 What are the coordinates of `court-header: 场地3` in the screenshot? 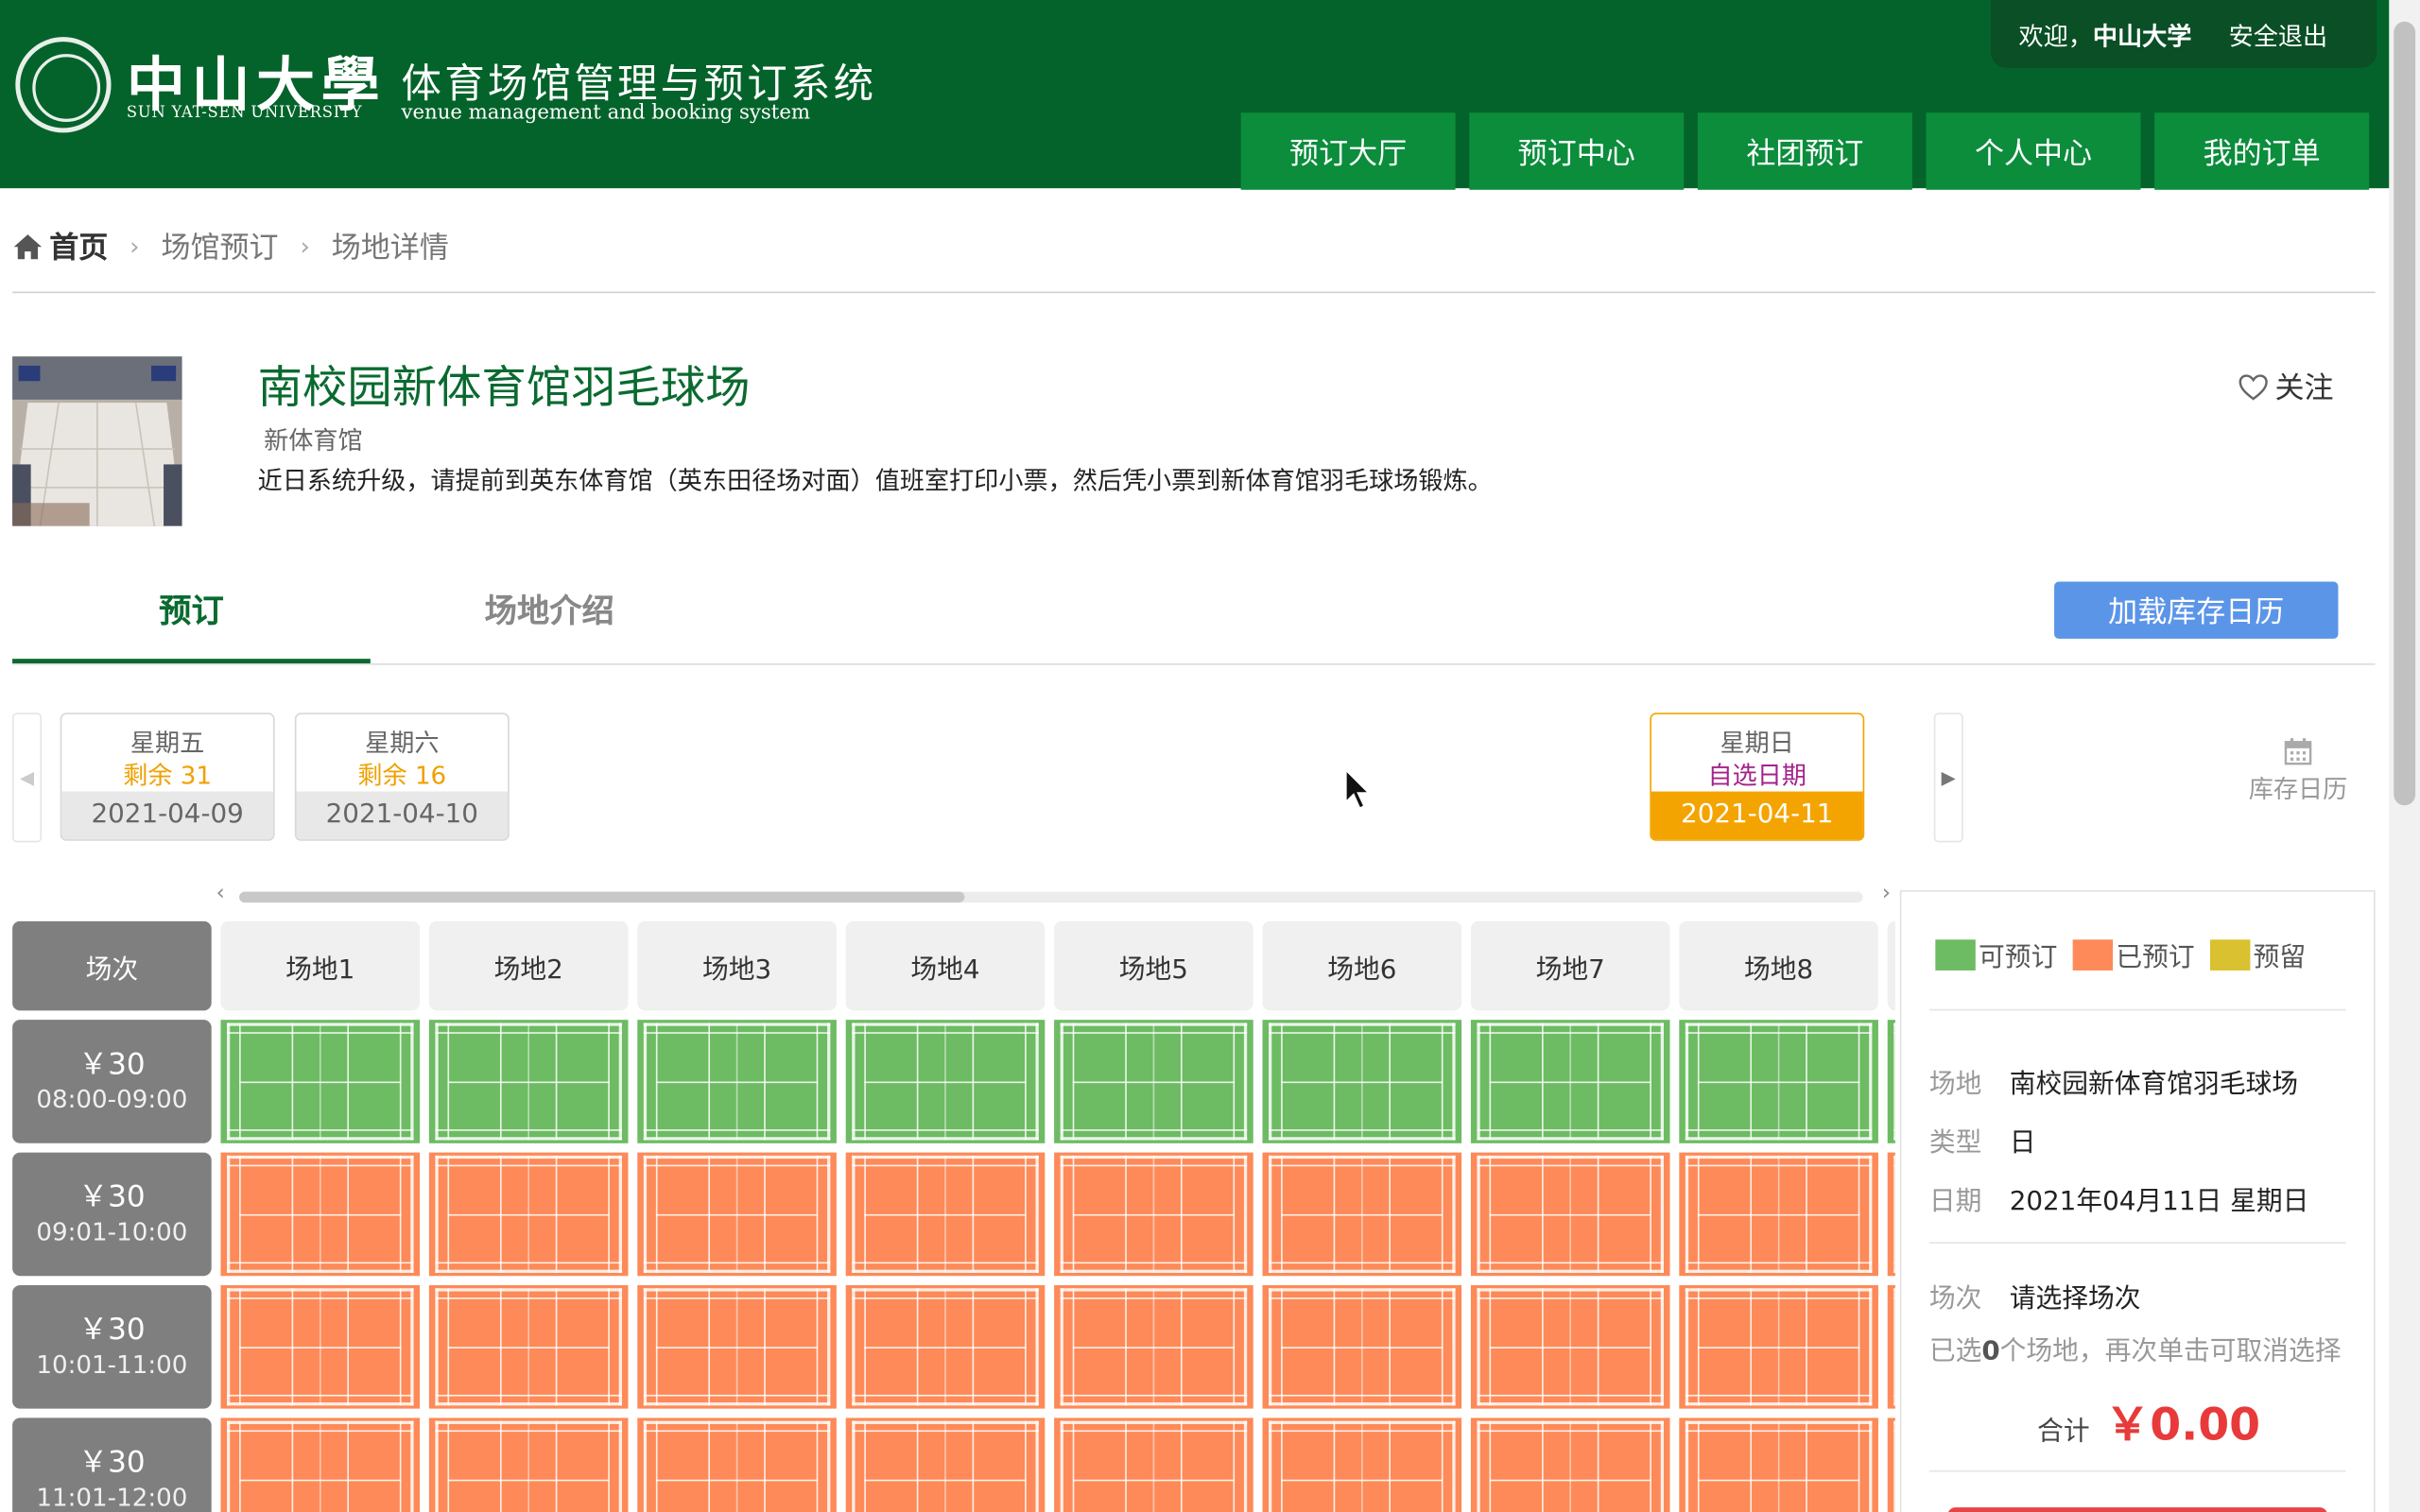 It's located at (737, 965).